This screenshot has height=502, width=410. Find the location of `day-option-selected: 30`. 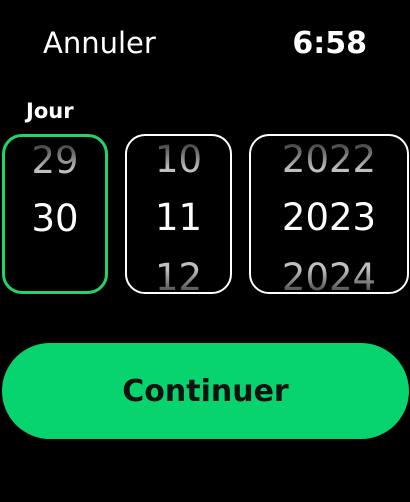

day-option-selected: 30 is located at coordinates (55, 219).